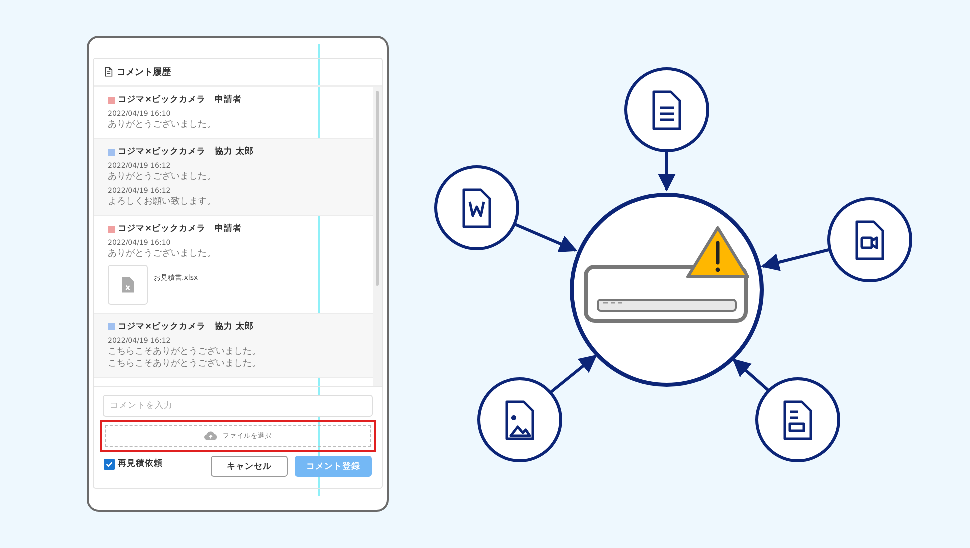  I want to click on comment-input-field: コメントを入力, so click(238, 406).